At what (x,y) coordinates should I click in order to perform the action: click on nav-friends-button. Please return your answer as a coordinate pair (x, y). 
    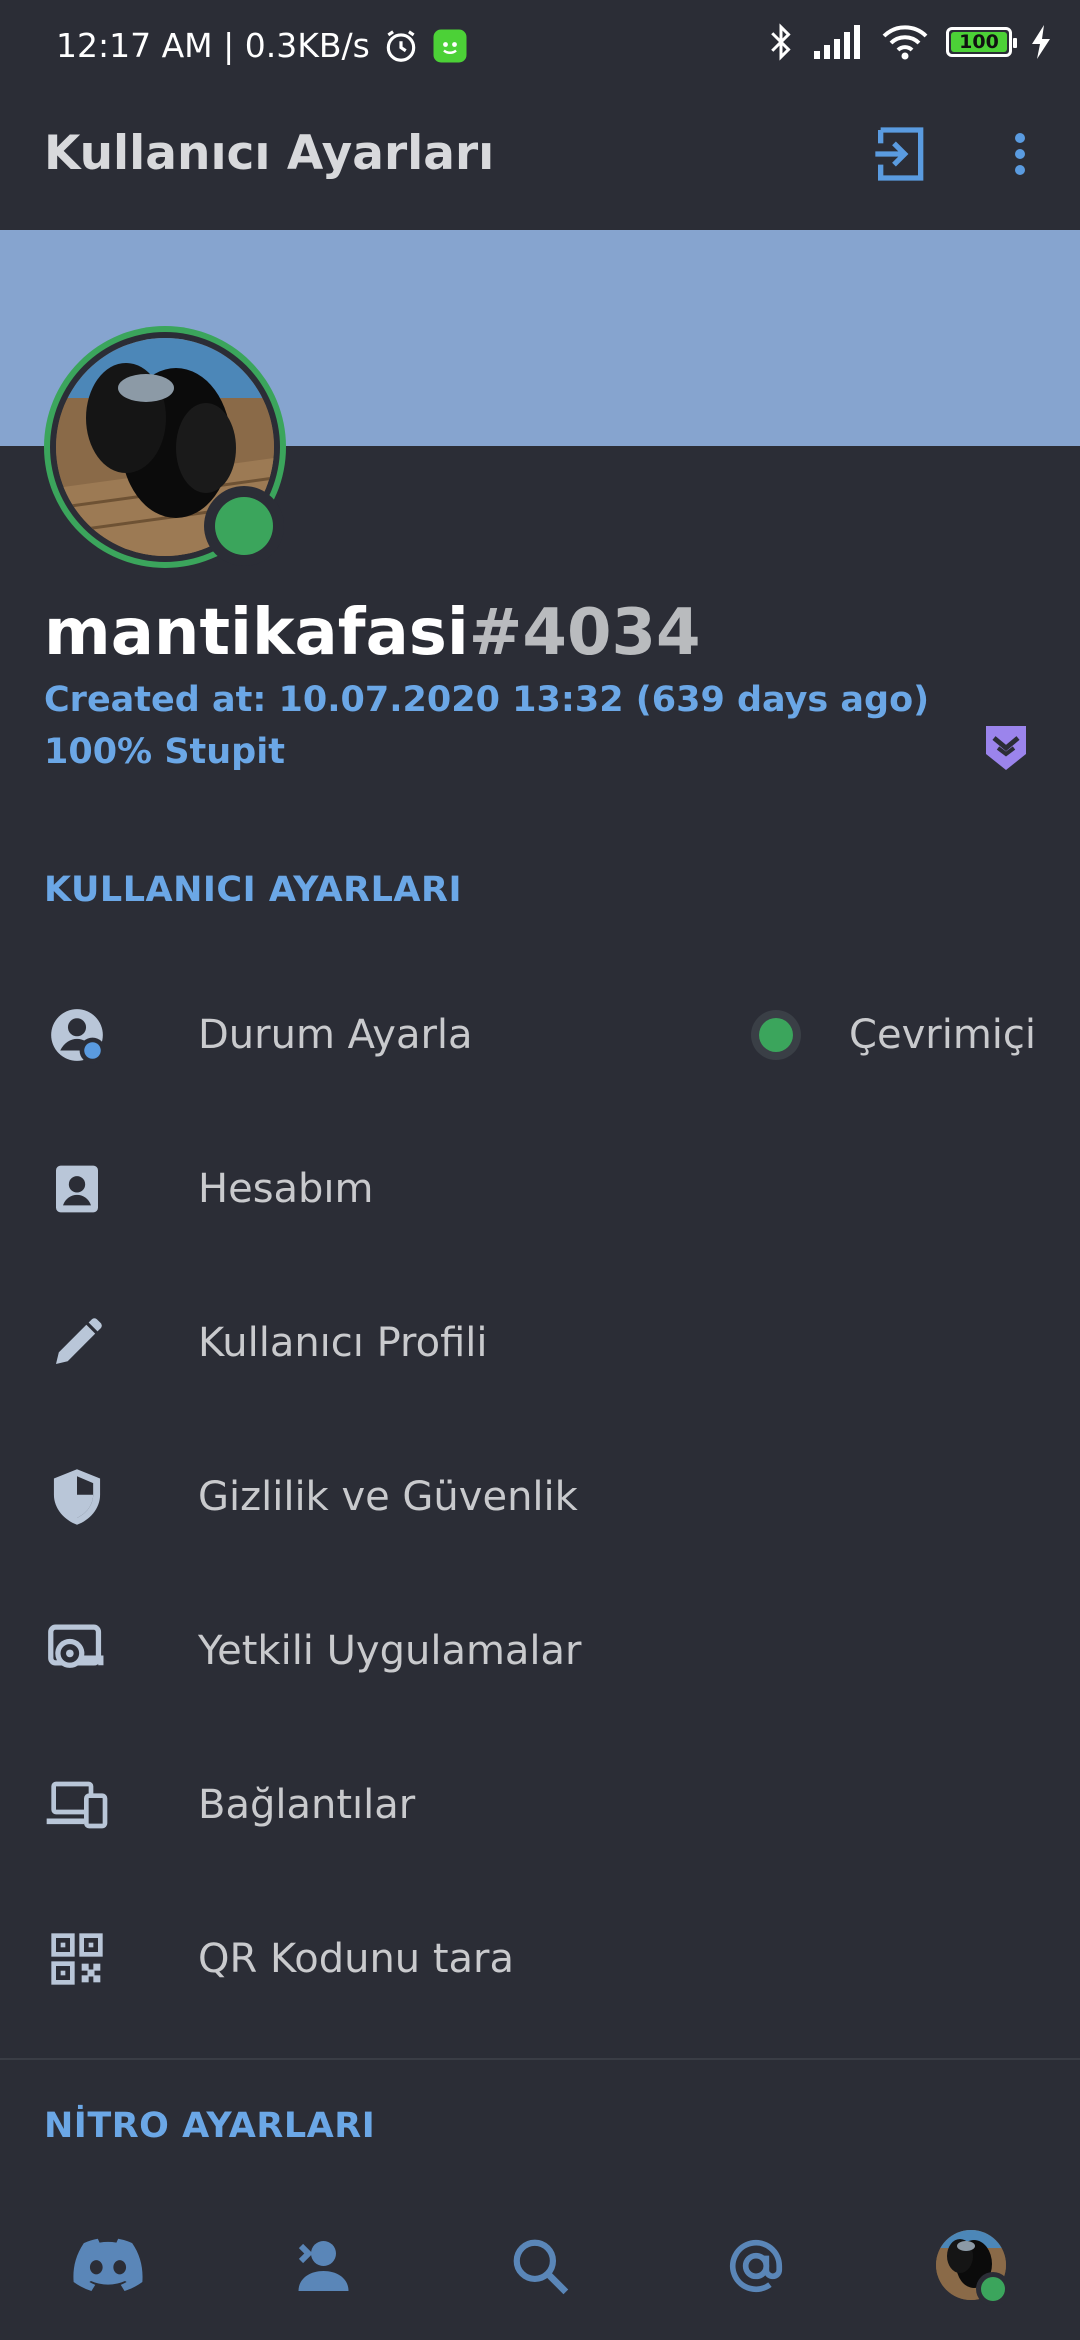
    Looking at the image, I should click on (326, 2266).